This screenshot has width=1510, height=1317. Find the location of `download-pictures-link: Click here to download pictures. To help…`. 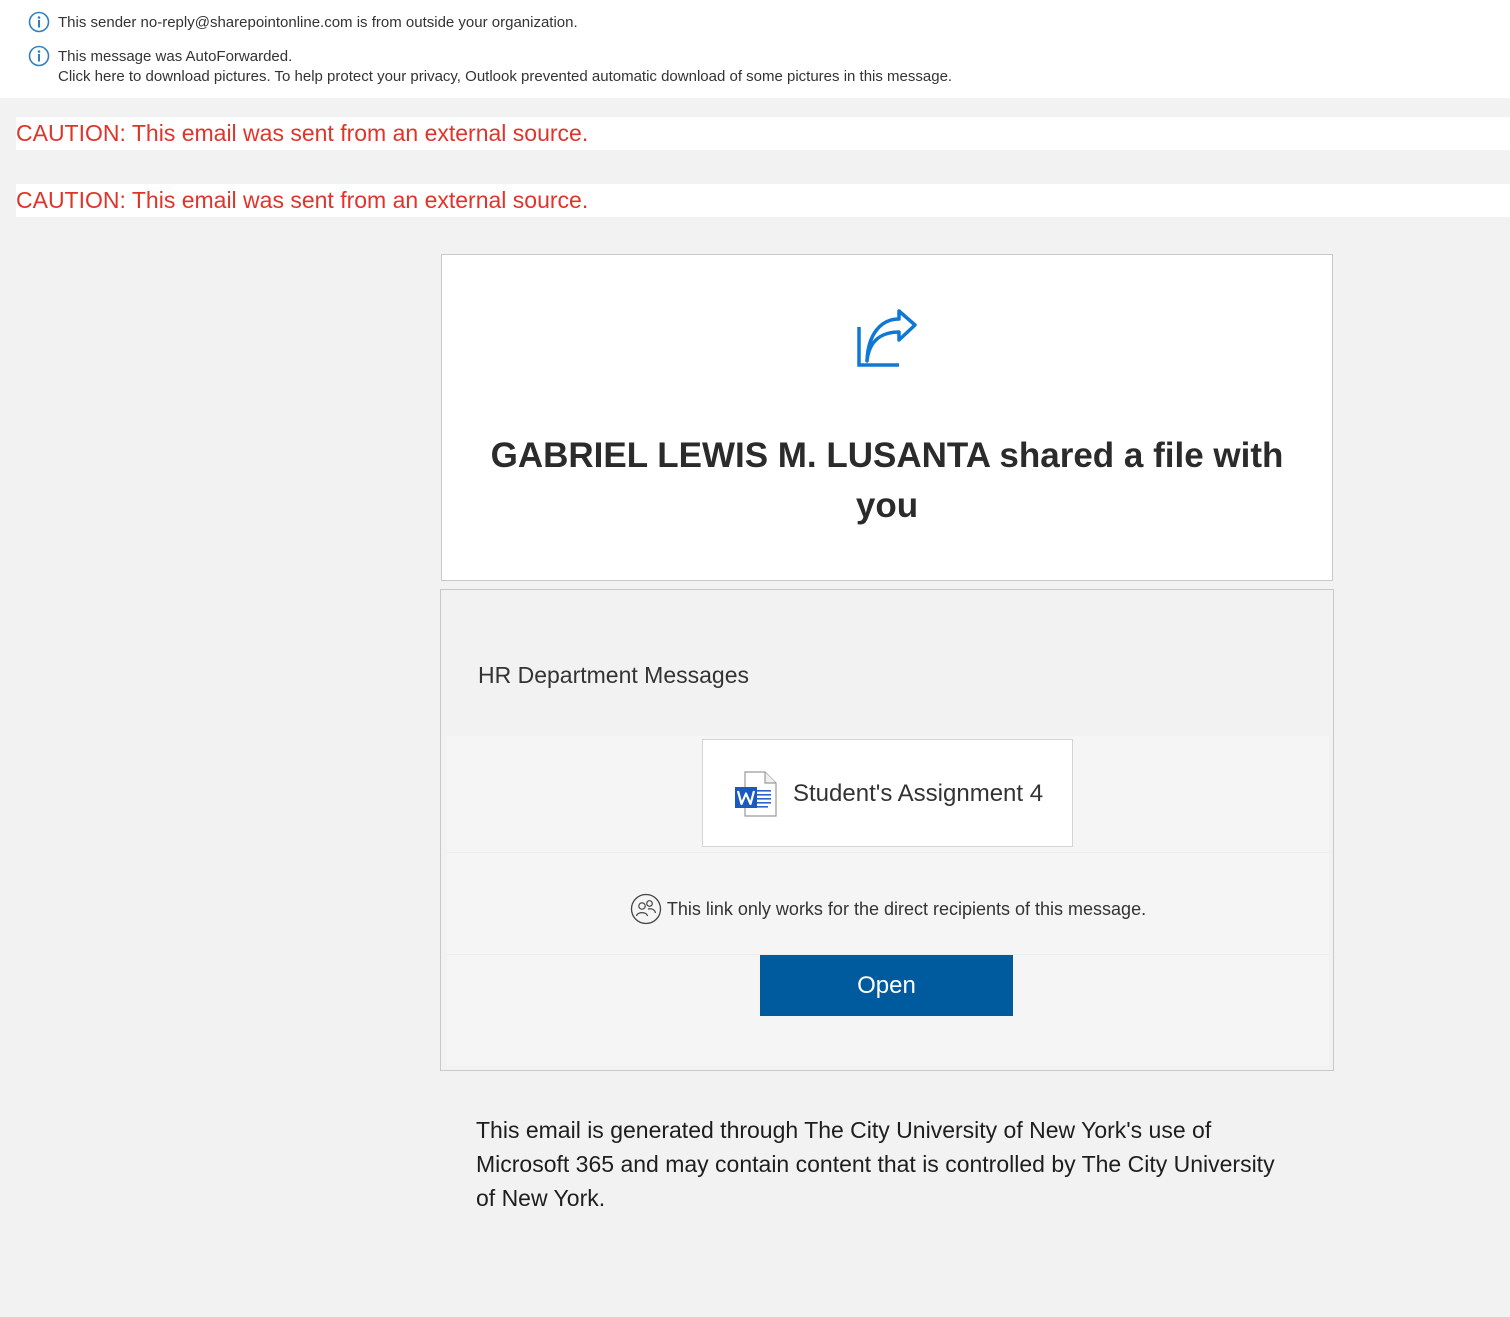

download-pictures-link: Click here to download pictures. To help… is located at coordinates (505, 76).